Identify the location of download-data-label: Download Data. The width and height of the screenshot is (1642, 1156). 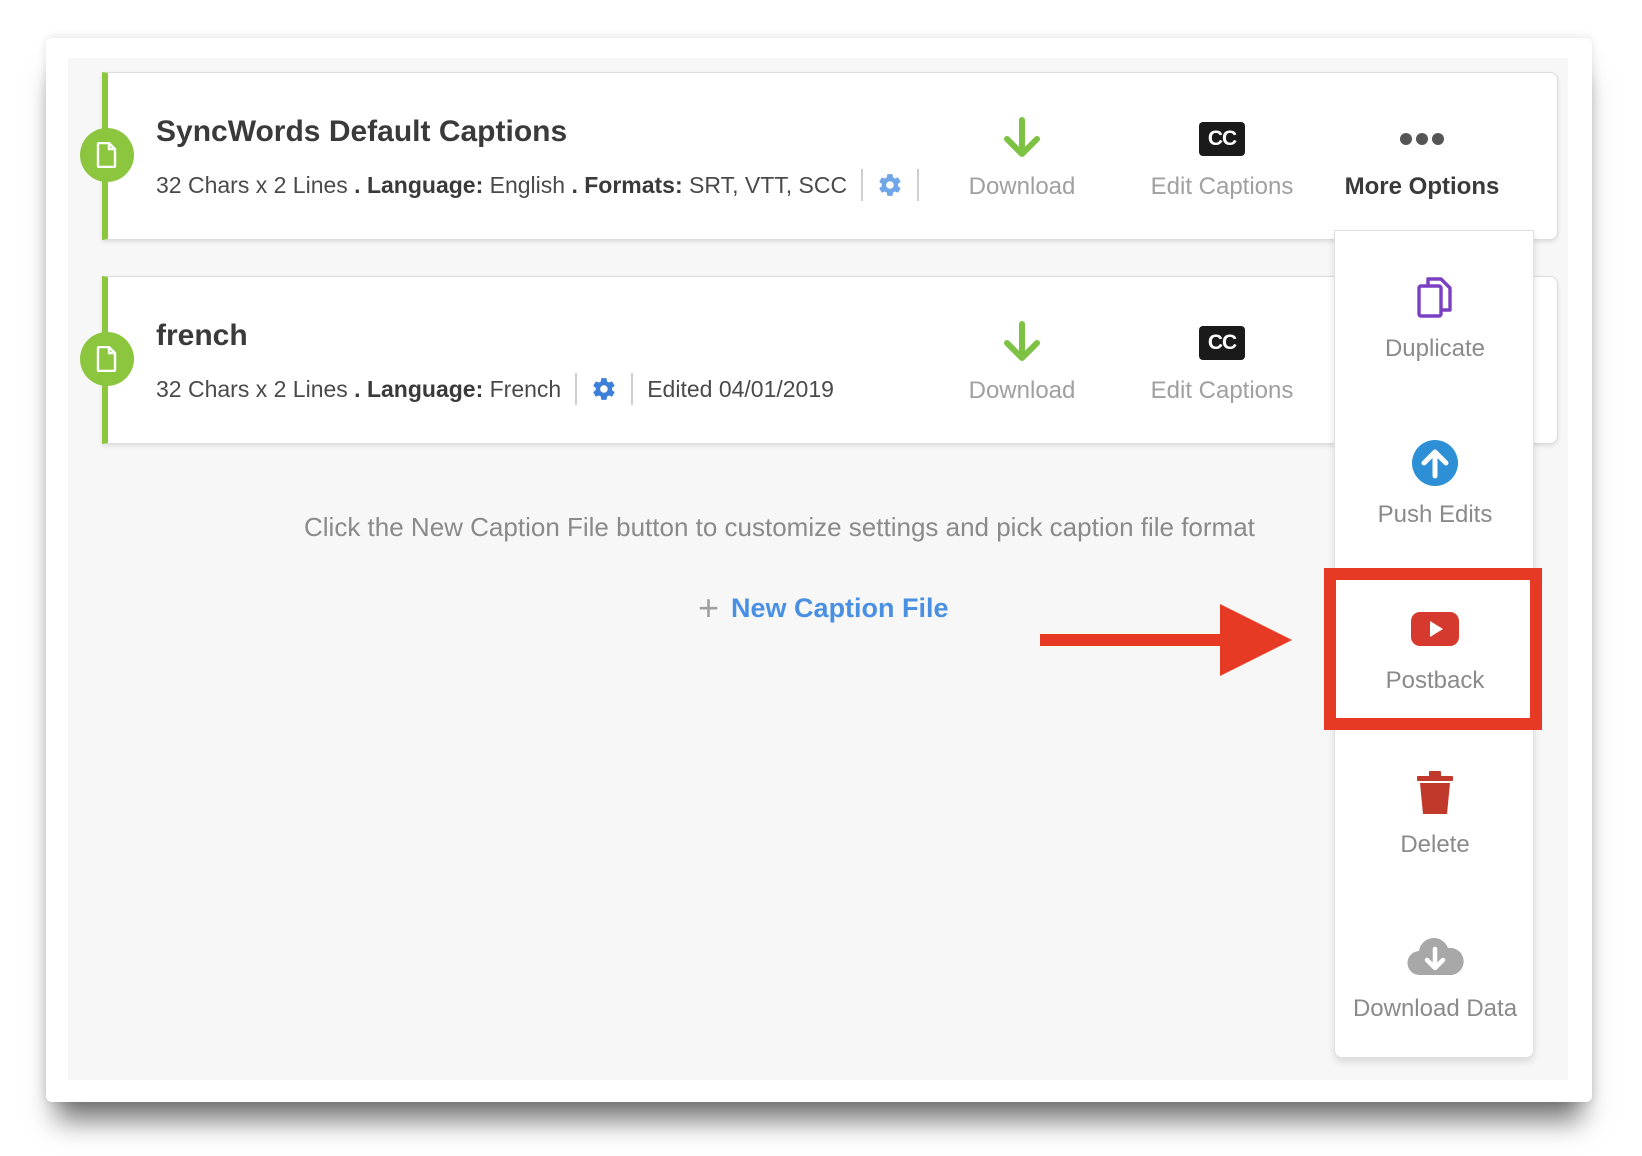
(1435, 1008).